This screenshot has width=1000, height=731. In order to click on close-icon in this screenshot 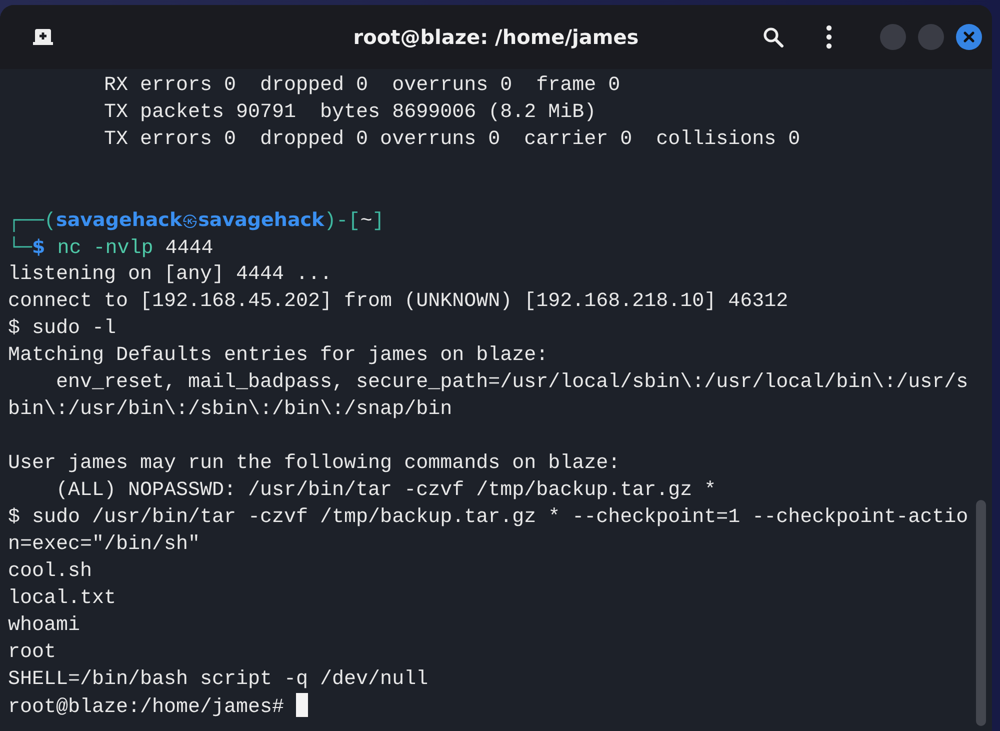, I will do `click(969, 37)`.